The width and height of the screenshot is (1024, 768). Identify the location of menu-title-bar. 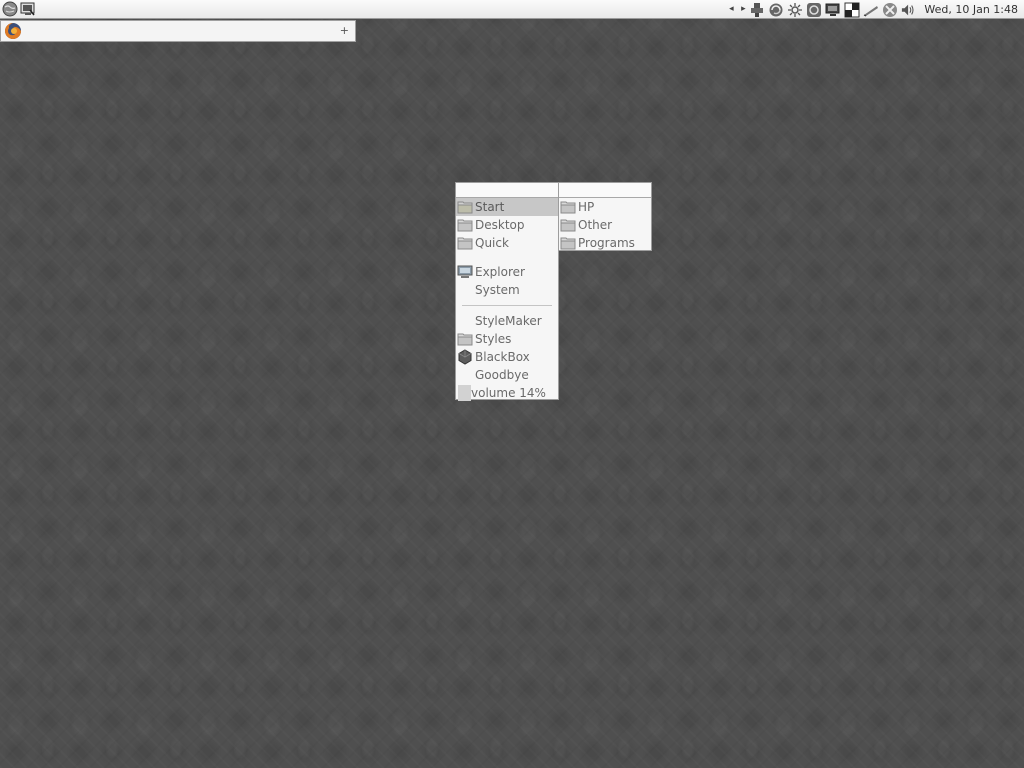
(507, 190).